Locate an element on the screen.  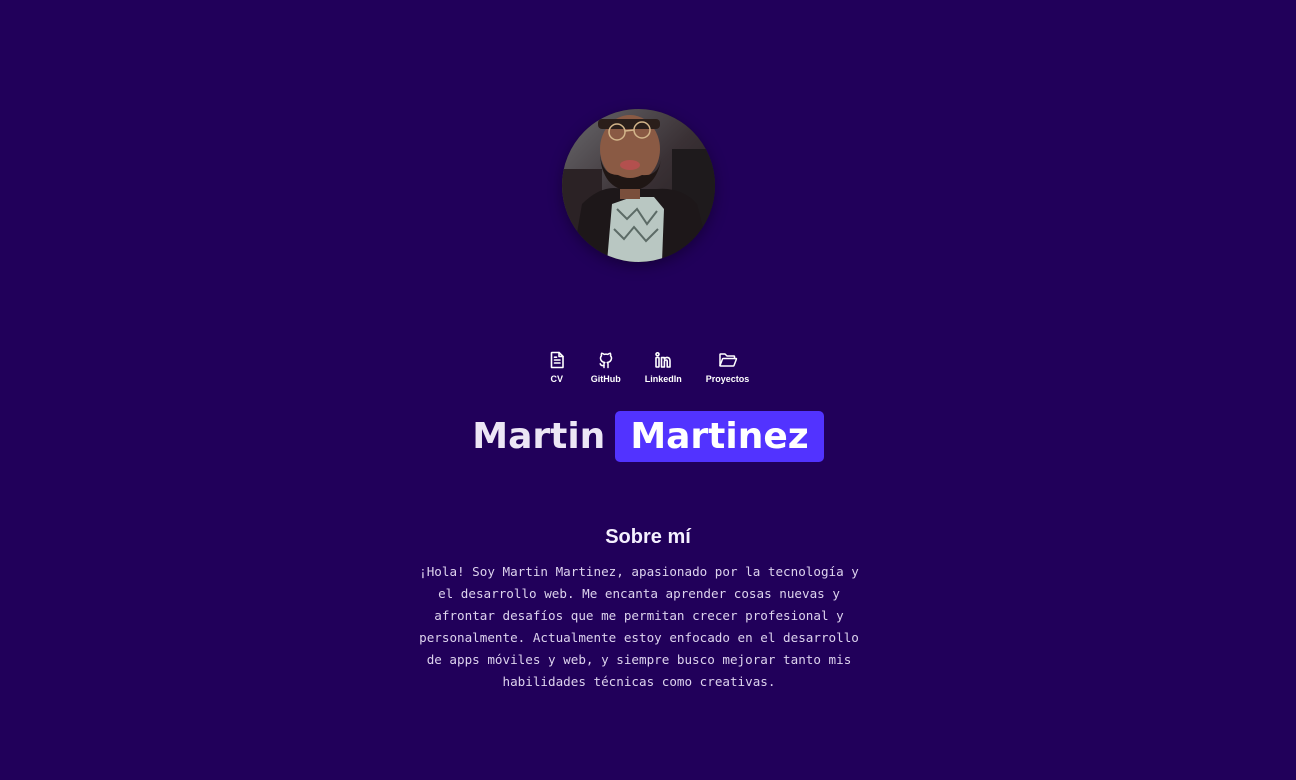
first-name: Martin is located at coordinates (539, 436).